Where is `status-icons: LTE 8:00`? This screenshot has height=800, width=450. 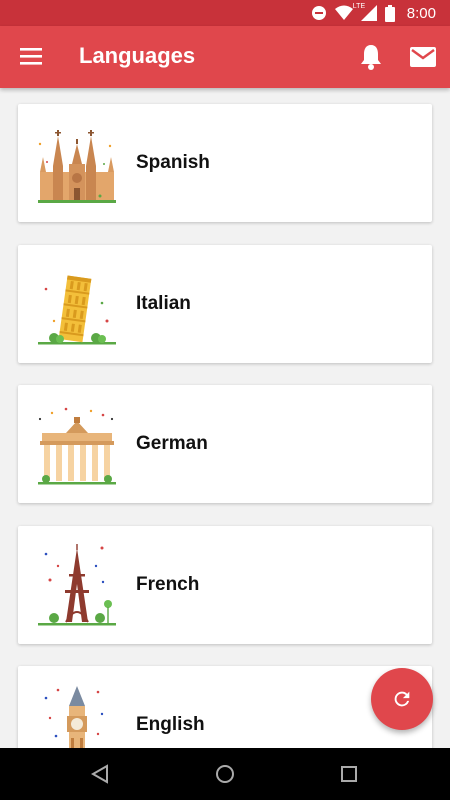 status-icons: LTE 8:00 is located at coordinates (373, 13).